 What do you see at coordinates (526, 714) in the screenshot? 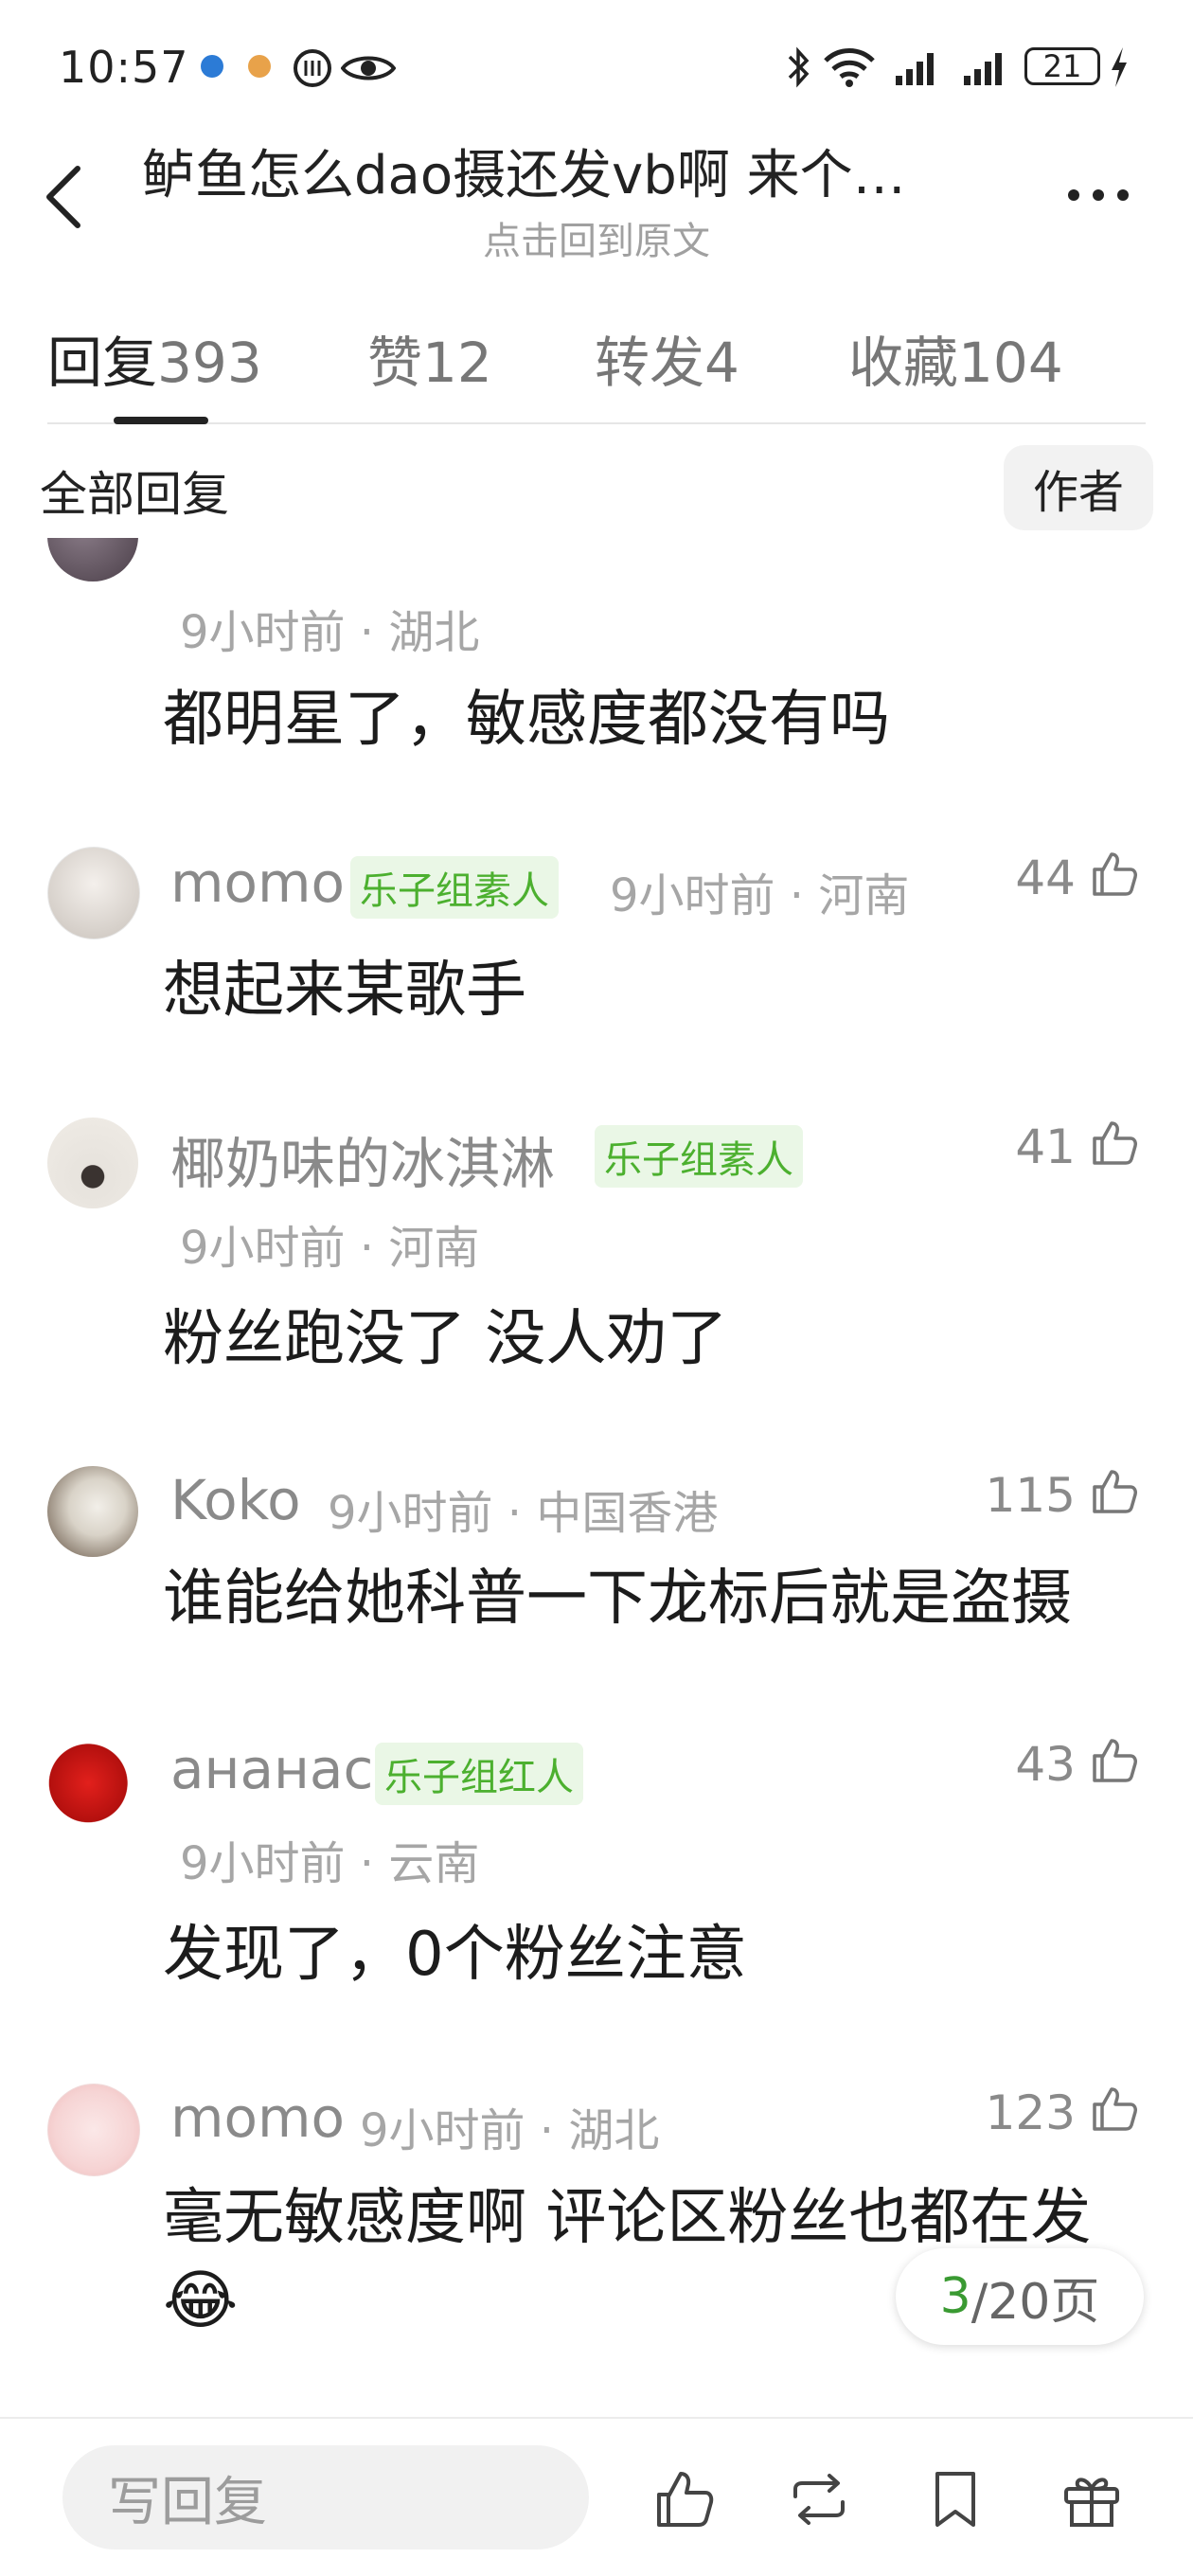
I see `comment-text: 都明星了，敏感度都没有吗` at bounding box center [526, 714].